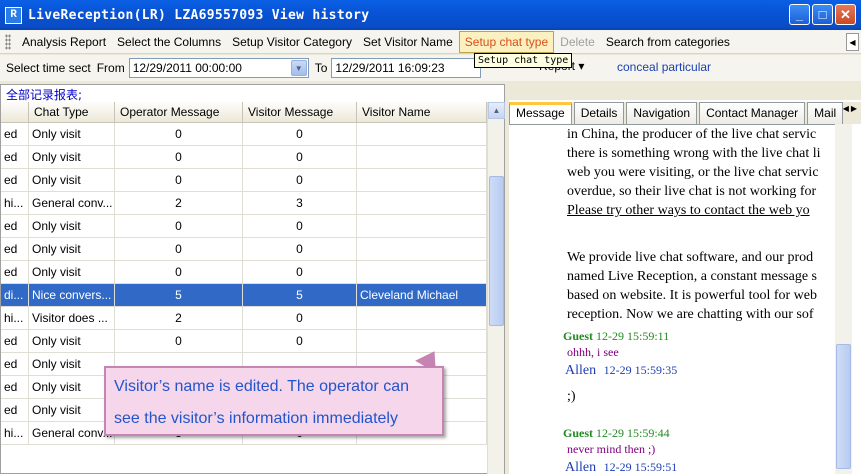 This screenshot has width=861, height=474. Describe the element at coordinates (845, 14) in the screenshot. I see `close-button: ✕` at that location.